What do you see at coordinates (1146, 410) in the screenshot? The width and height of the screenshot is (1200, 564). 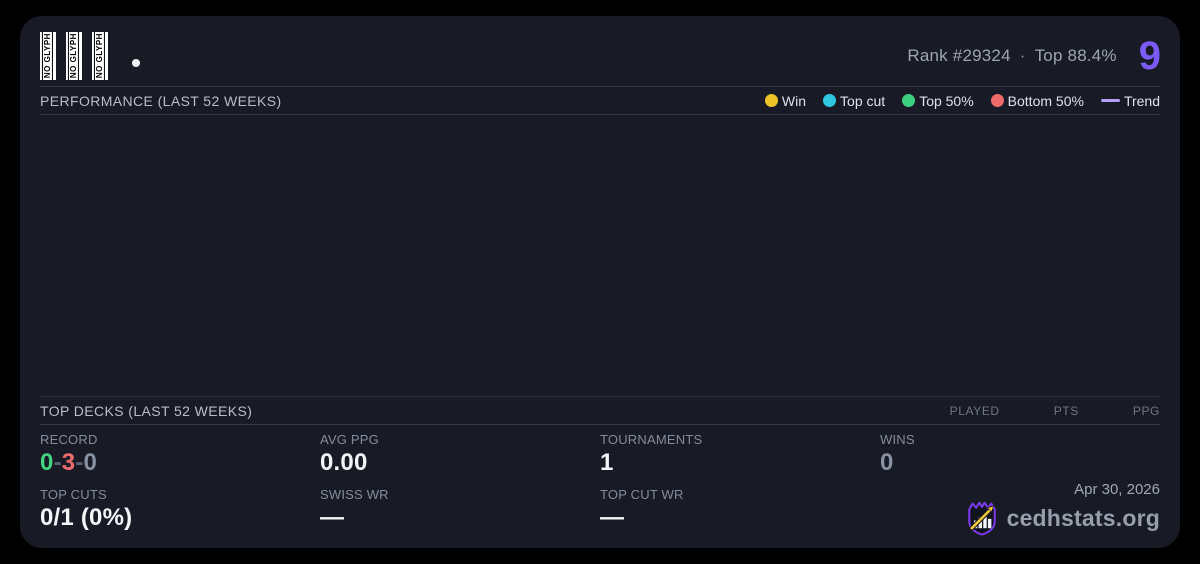 I see `column-ppg: PPG` at bounding box center [1146, 410].